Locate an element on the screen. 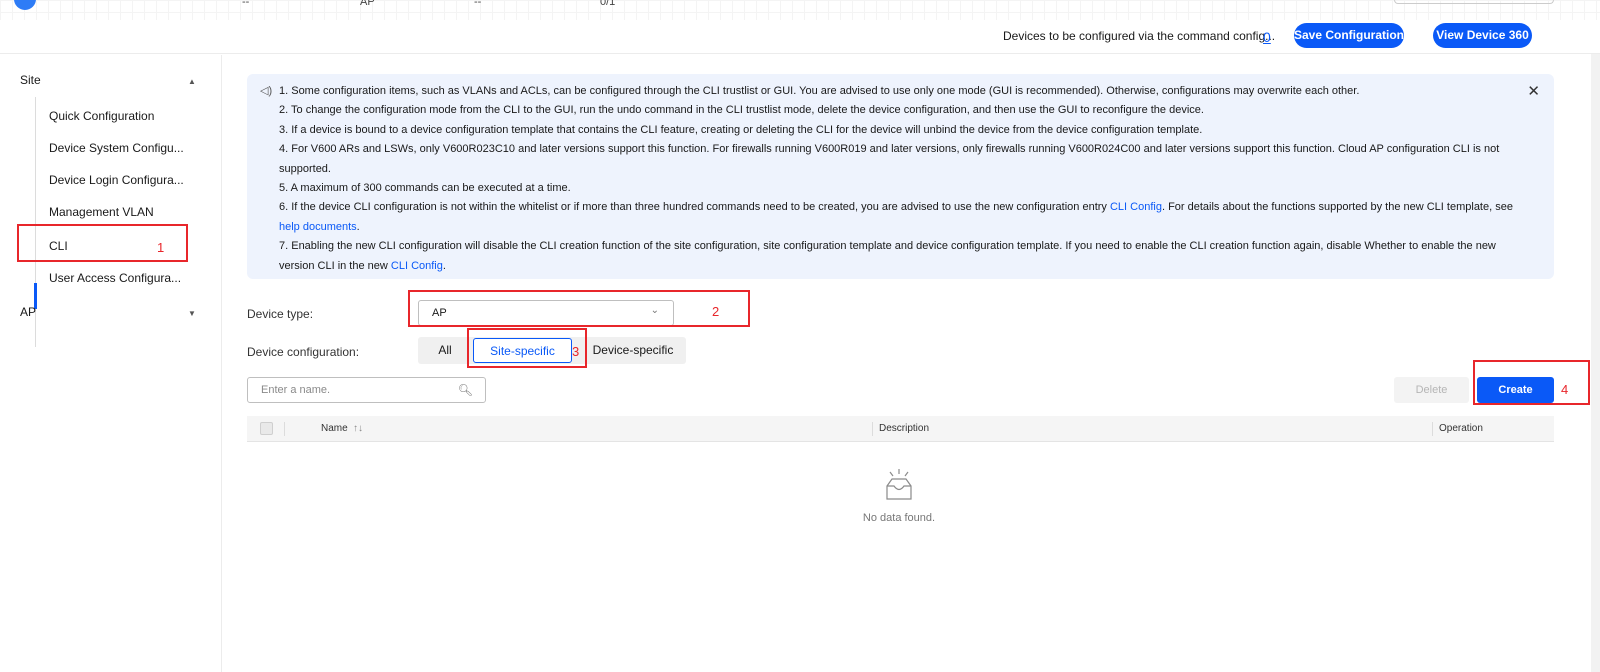 This screenshot has width=1600, height=672. table-header: Name ↑↓ Description Operation is located at coordinates (900, 429).